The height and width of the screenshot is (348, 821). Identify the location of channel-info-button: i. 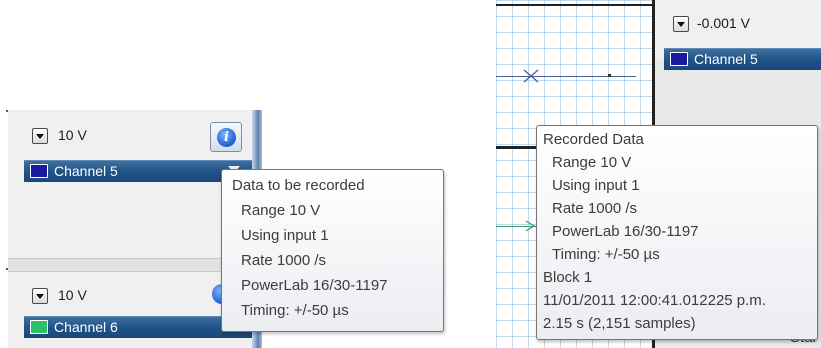
(226, 137).